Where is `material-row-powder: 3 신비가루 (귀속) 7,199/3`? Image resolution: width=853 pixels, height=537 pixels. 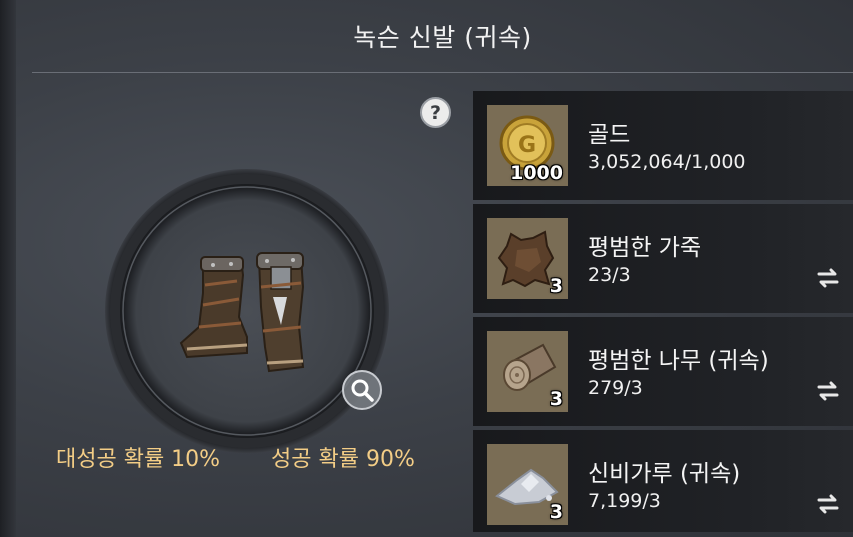
material-row-powder: 3 신비가루 (귀속) 7,199/3 is located at coordinates (663, 481).